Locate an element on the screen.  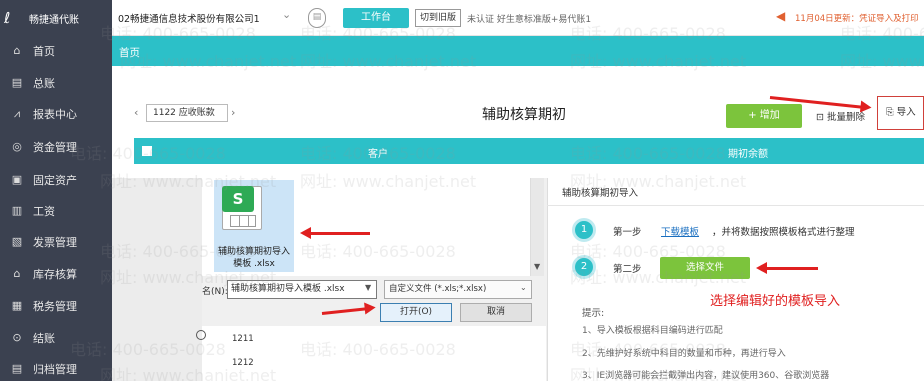
sidebar-item: ▥ 工资 is located at coordinates (56, 211).